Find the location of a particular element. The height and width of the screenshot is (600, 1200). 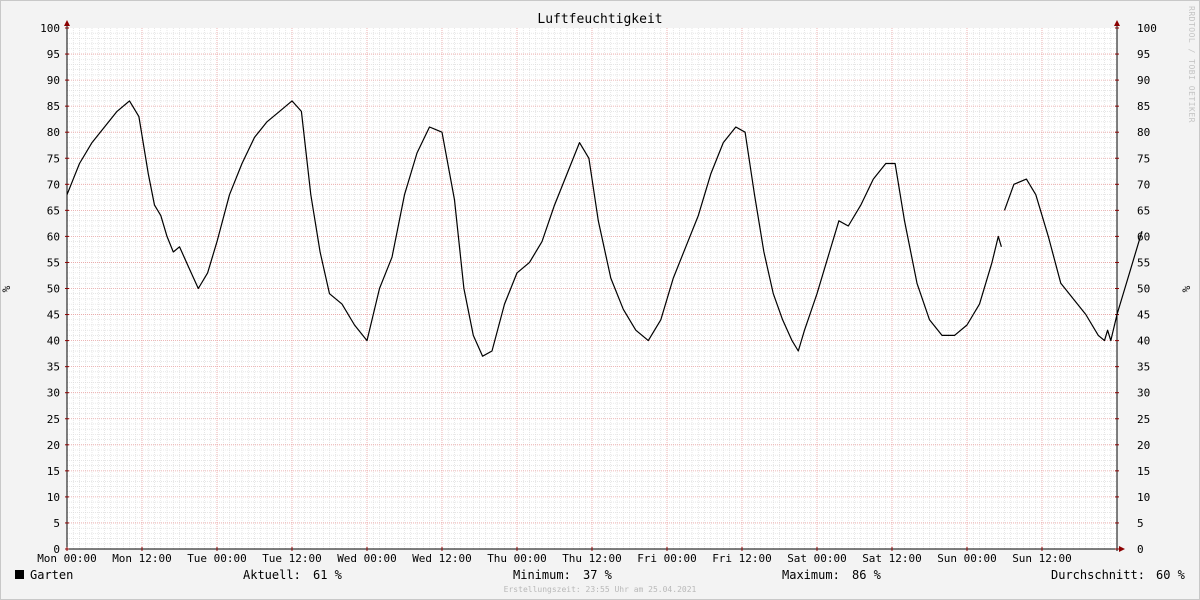

x-tick-label: Wed 00:00 is located at coordinates (367, 558).